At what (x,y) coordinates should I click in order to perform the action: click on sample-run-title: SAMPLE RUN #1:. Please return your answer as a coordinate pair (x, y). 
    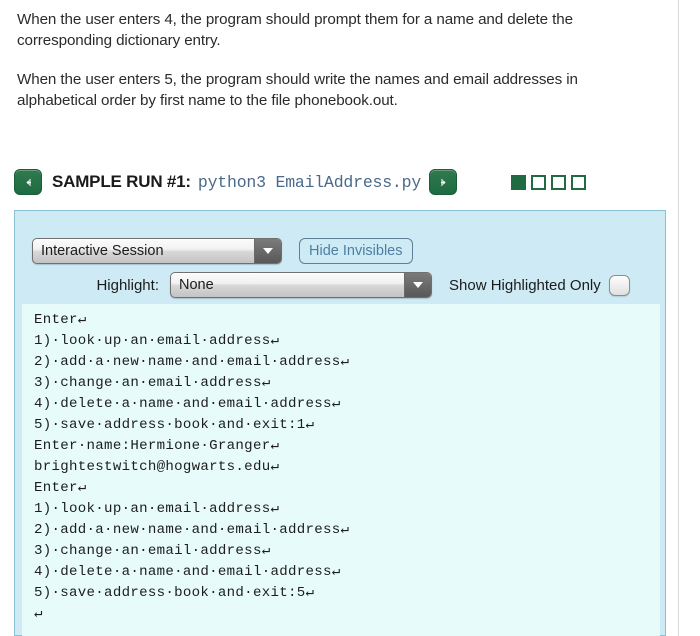
    Looking at the image, I should click on (121, 181).